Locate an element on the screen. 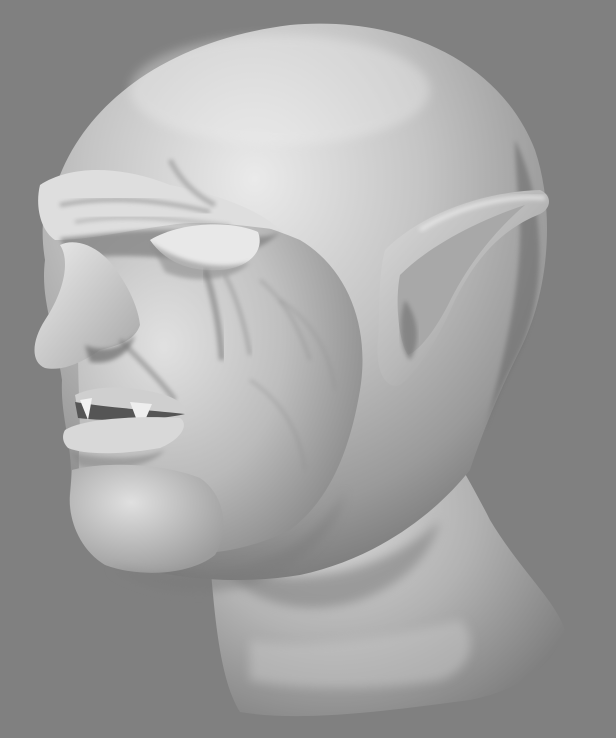 This screenshot has width=616, height=738. chin-shape is located at coordinates (146, 518).